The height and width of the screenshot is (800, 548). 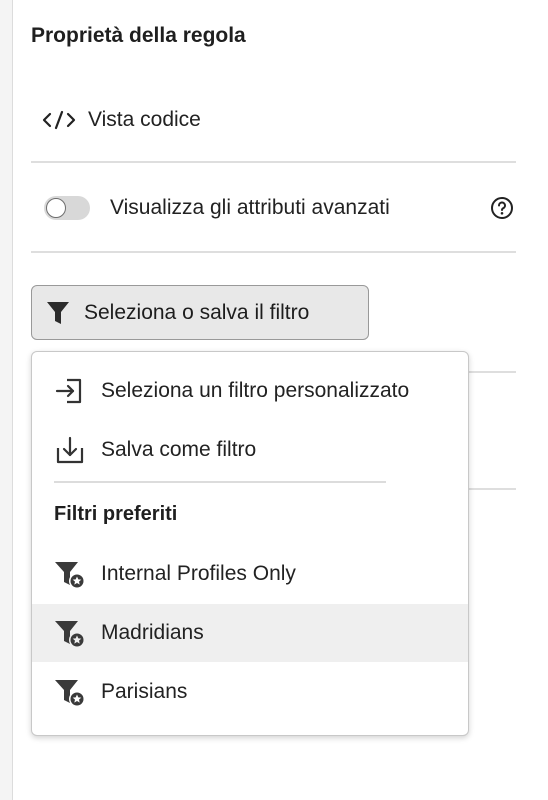 I want to click on save-download-icon, so click(x=70, y=450).